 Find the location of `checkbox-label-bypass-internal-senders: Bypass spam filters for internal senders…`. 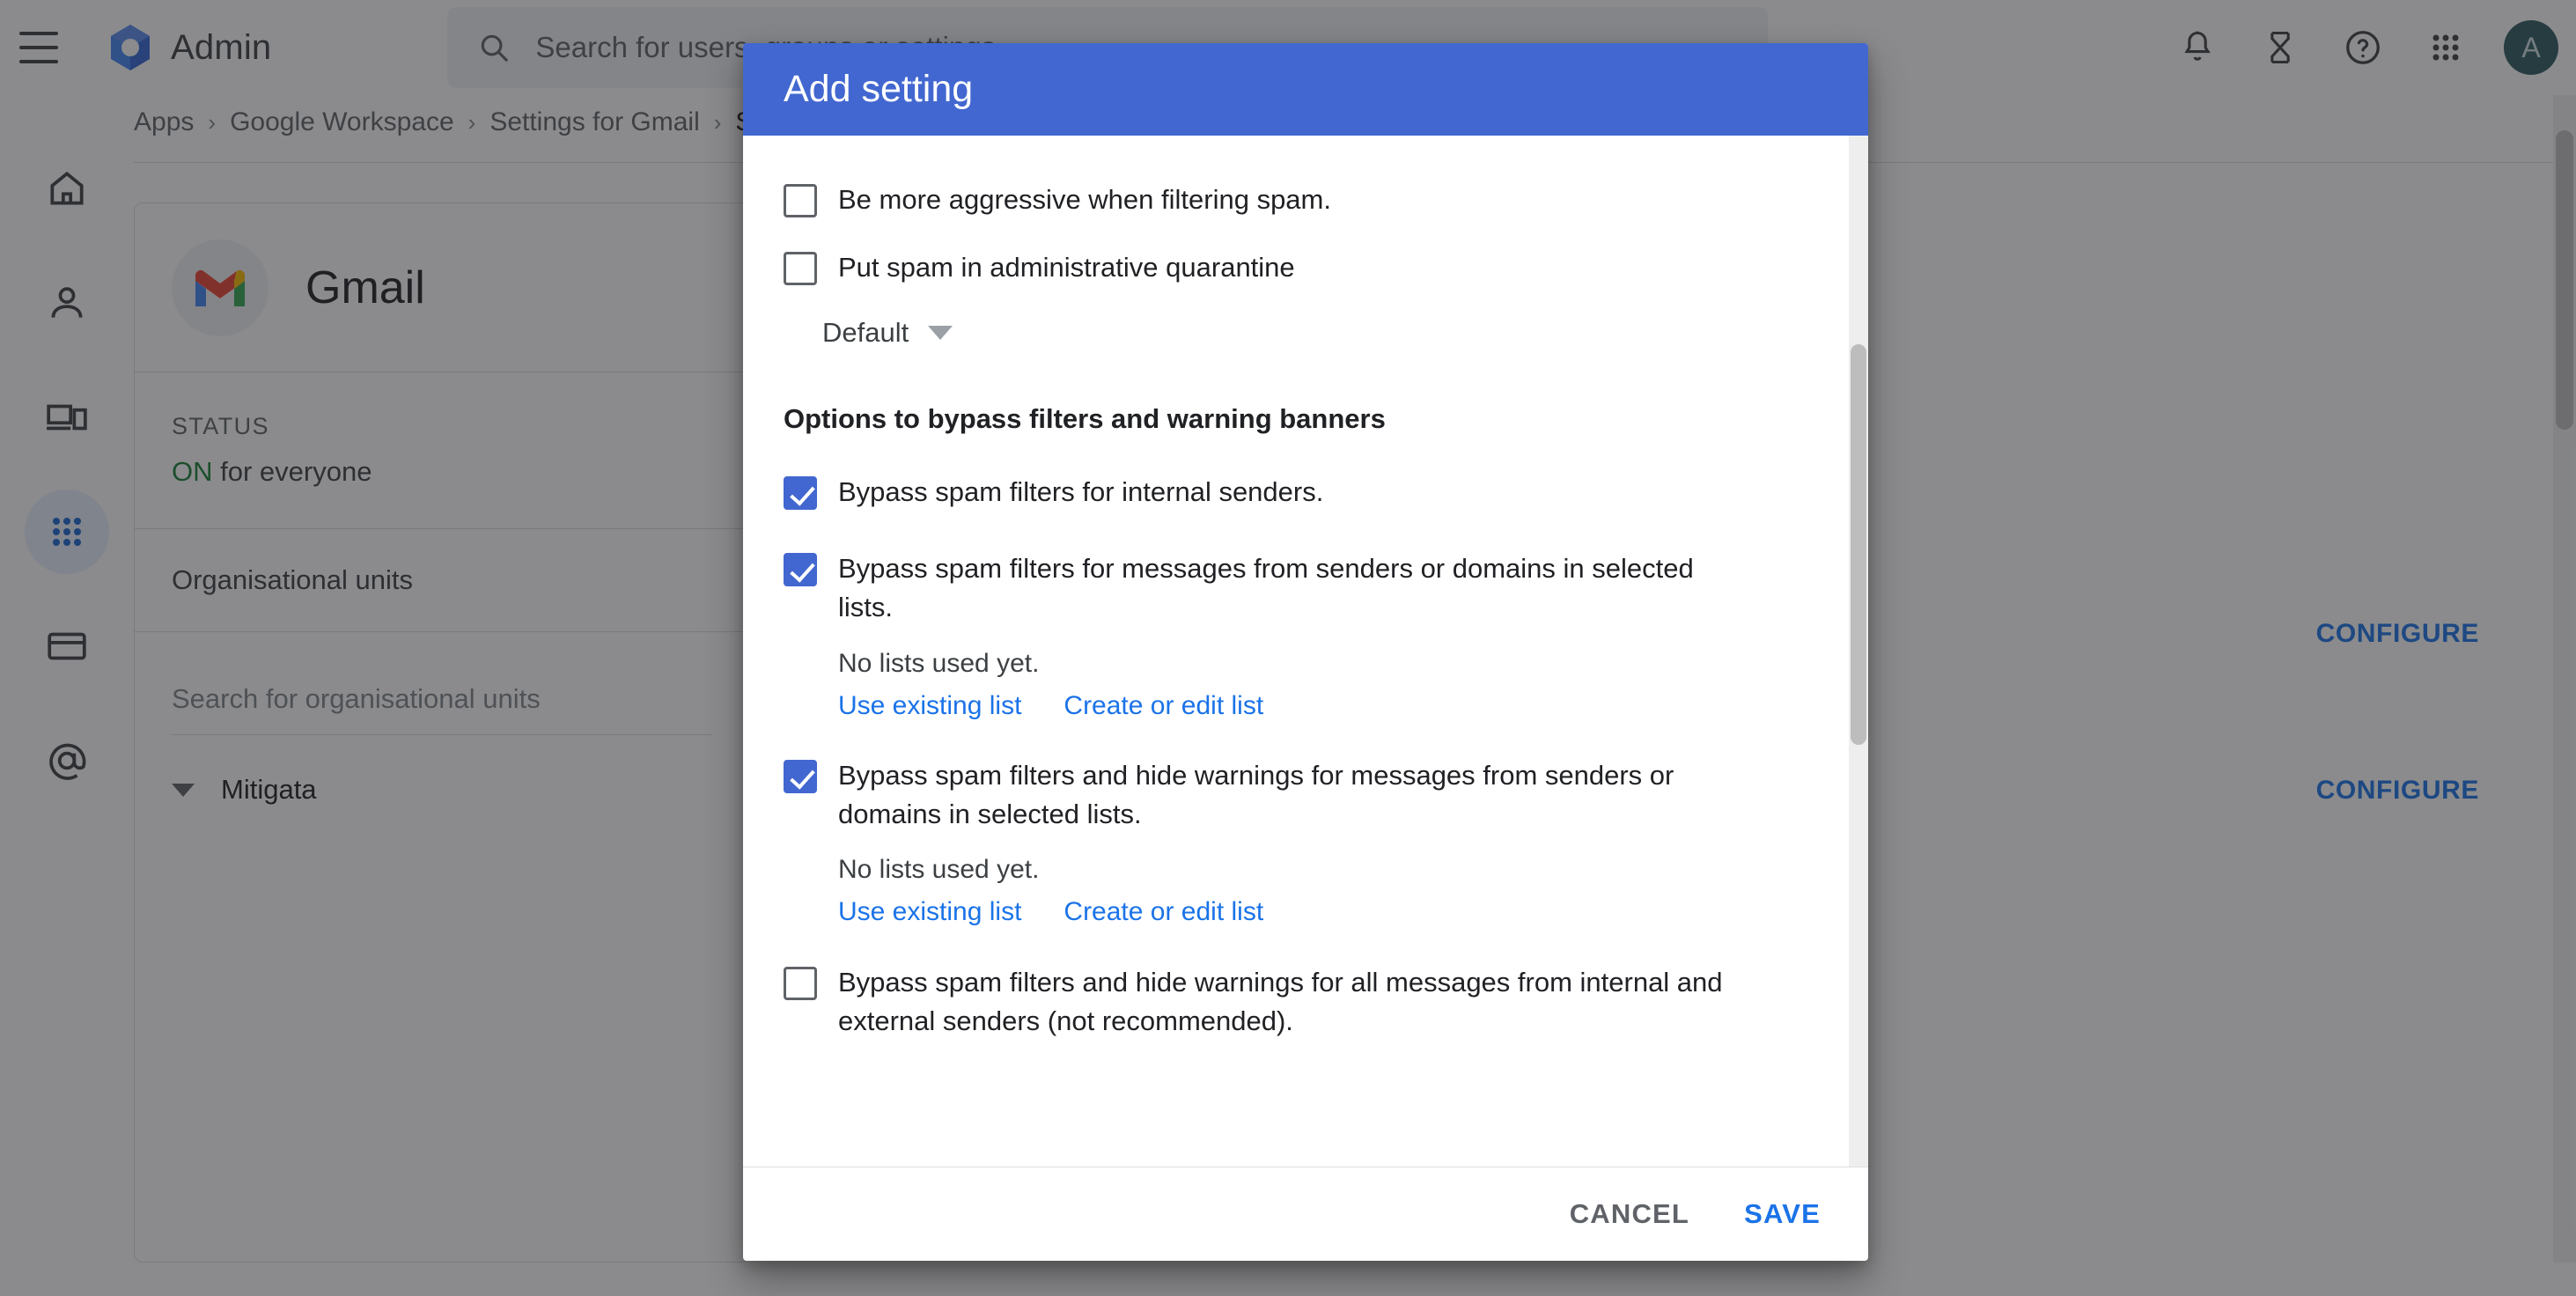

checkbox-label-bypass-internal-senders: Bypass spam filters for internal senders… is located at coordinates (1081, 492).